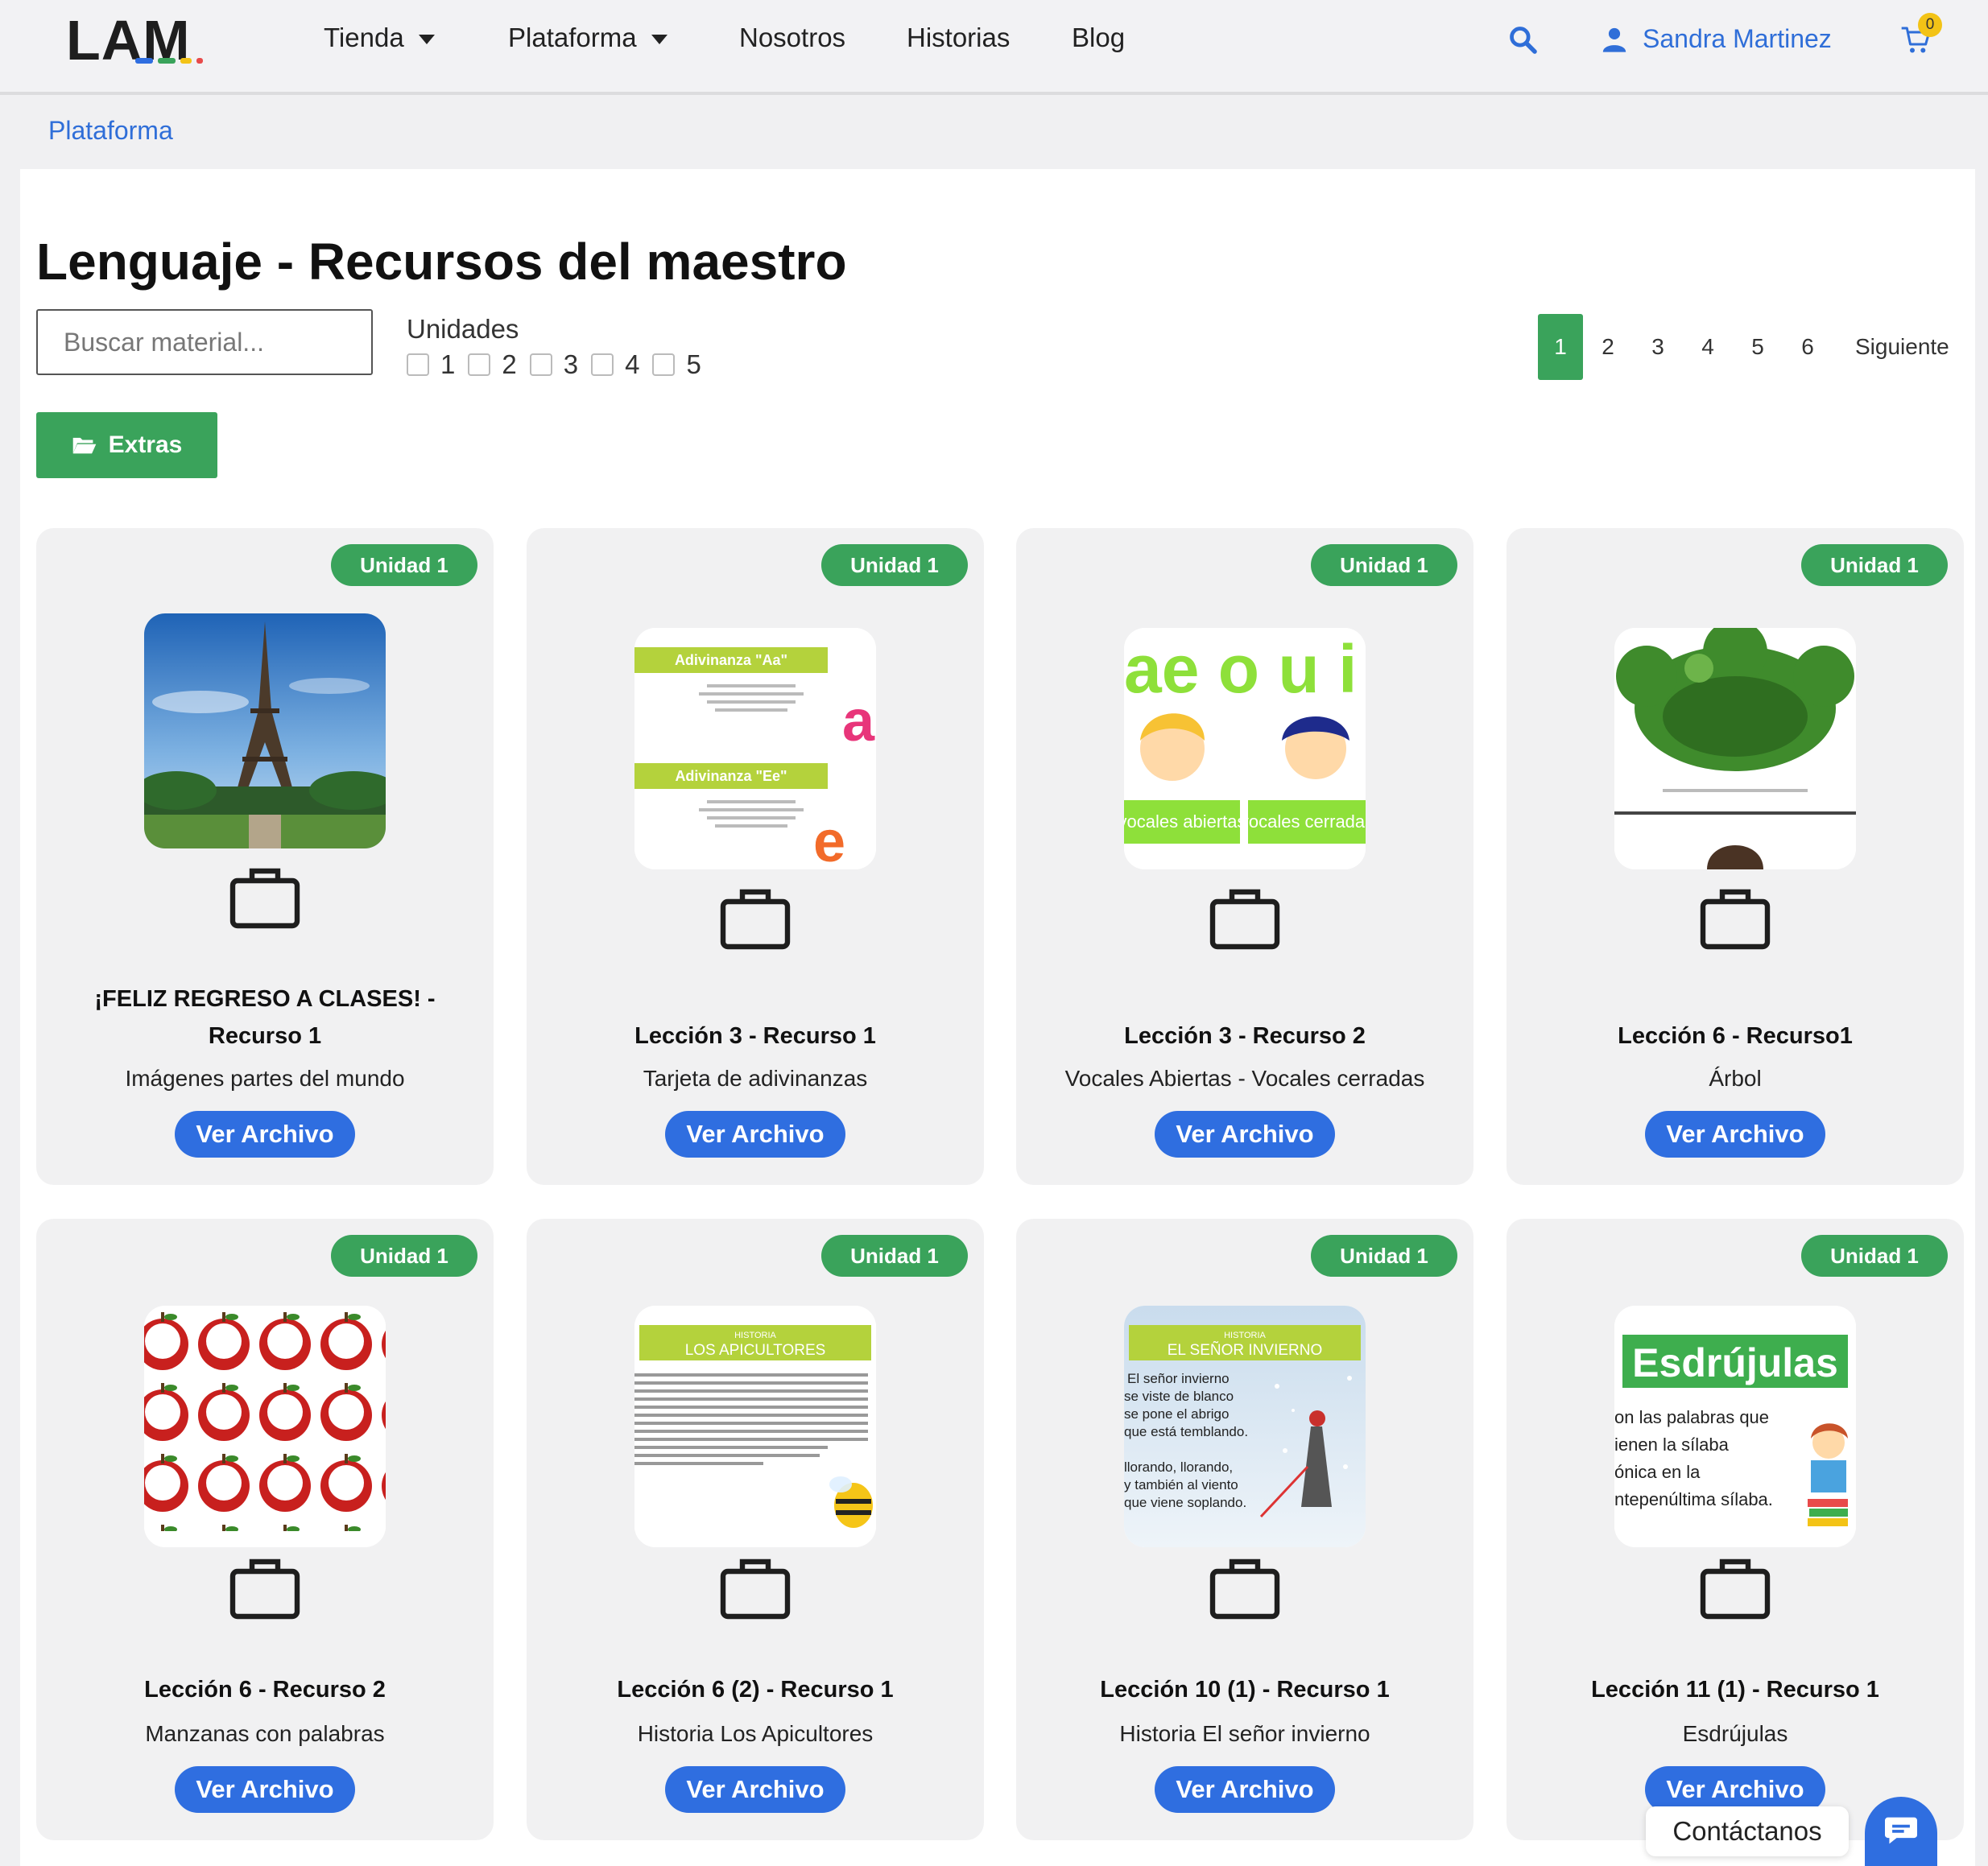 This screenshot has width=1988, height=1866. Describe the element at coordinates (110, 131) in the screenshot. I see `breadcrumb: Plataforma` at that location.